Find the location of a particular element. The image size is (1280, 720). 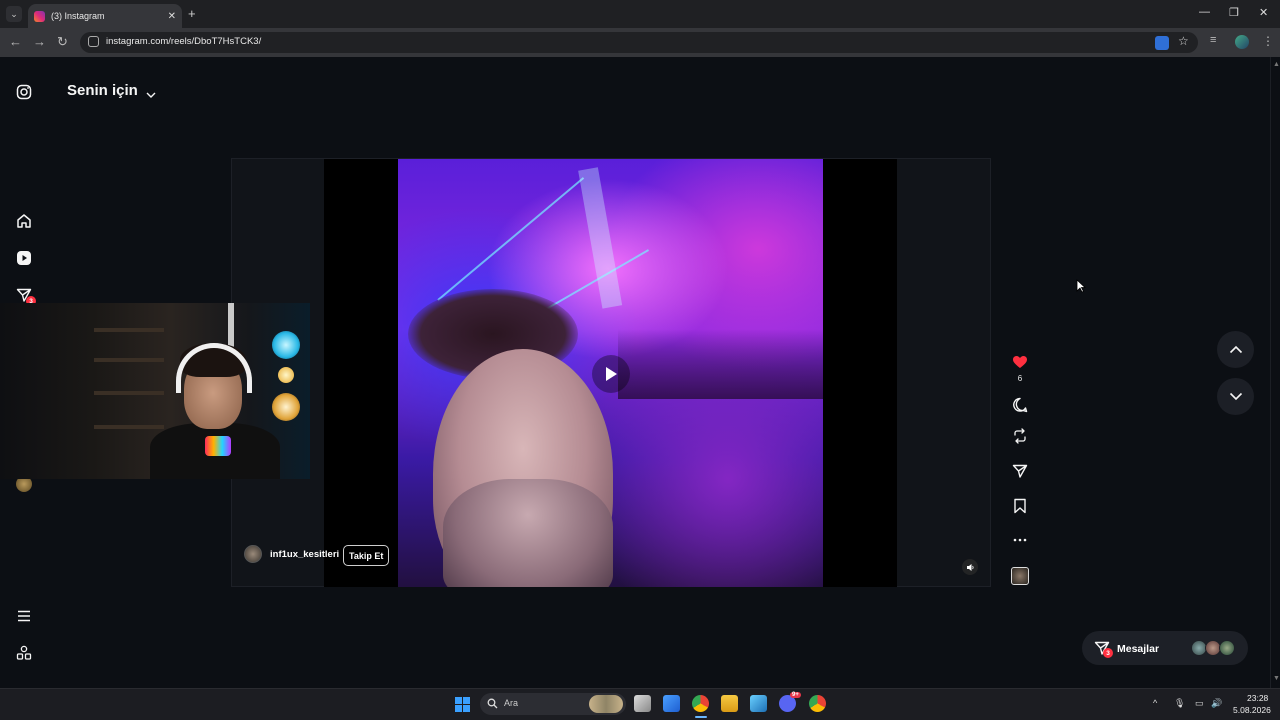

chevron-up-icon is located at coordinates (1235, 349).